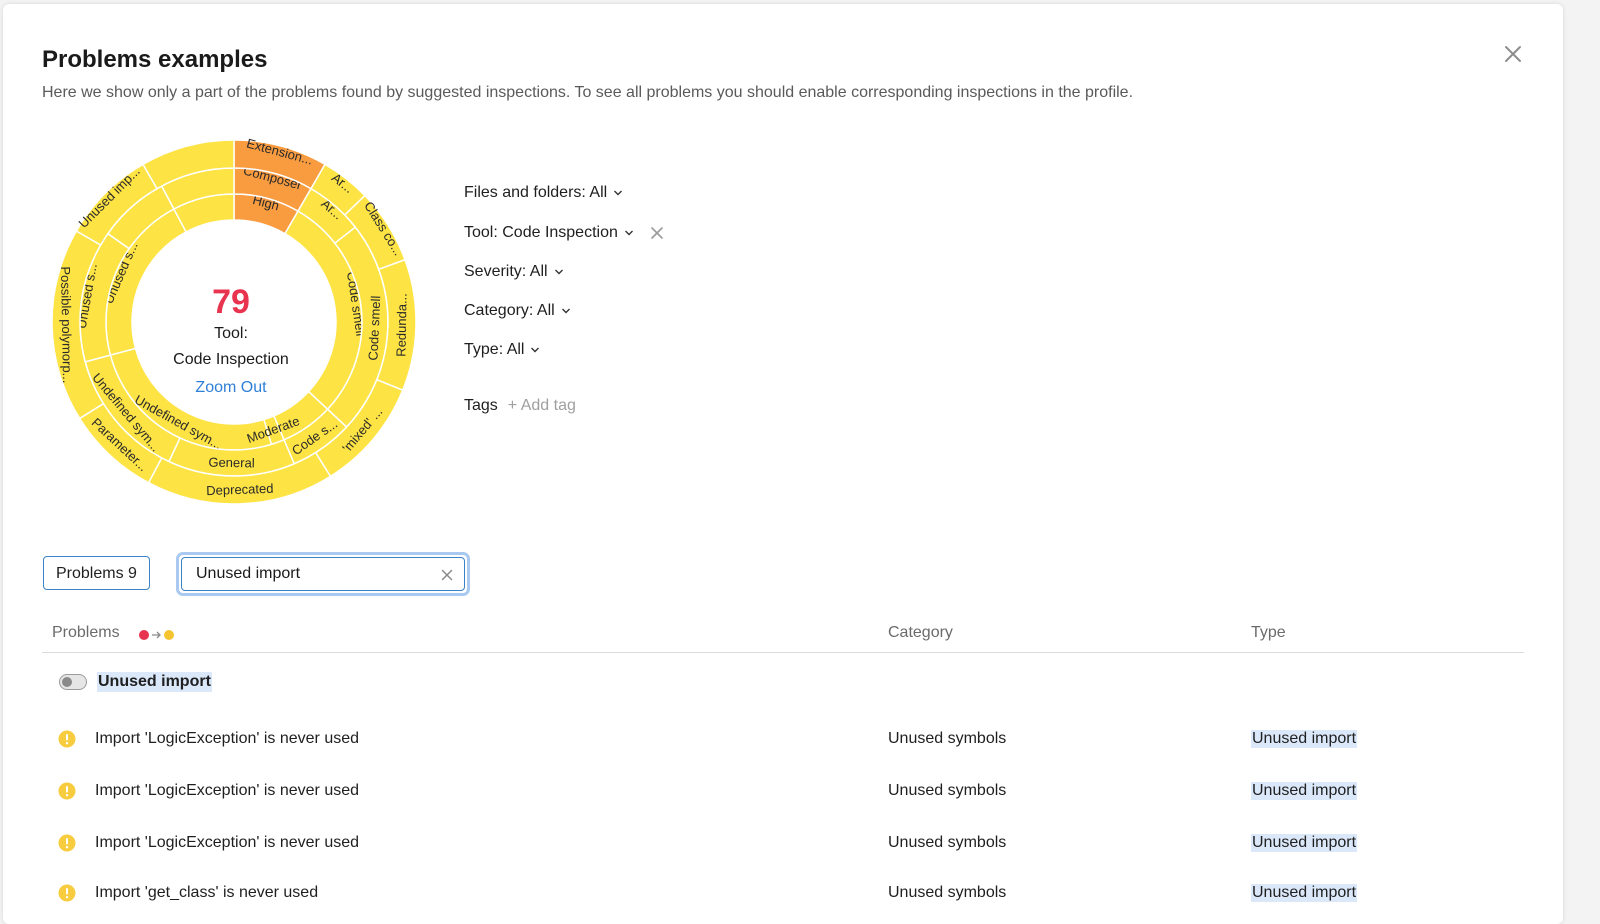 The width and height of the screenshot is (1600, 924). Describe the element at coordinates (506, 271) in the screenshot. I see `filter-severity-label: Severity: All` at that location.